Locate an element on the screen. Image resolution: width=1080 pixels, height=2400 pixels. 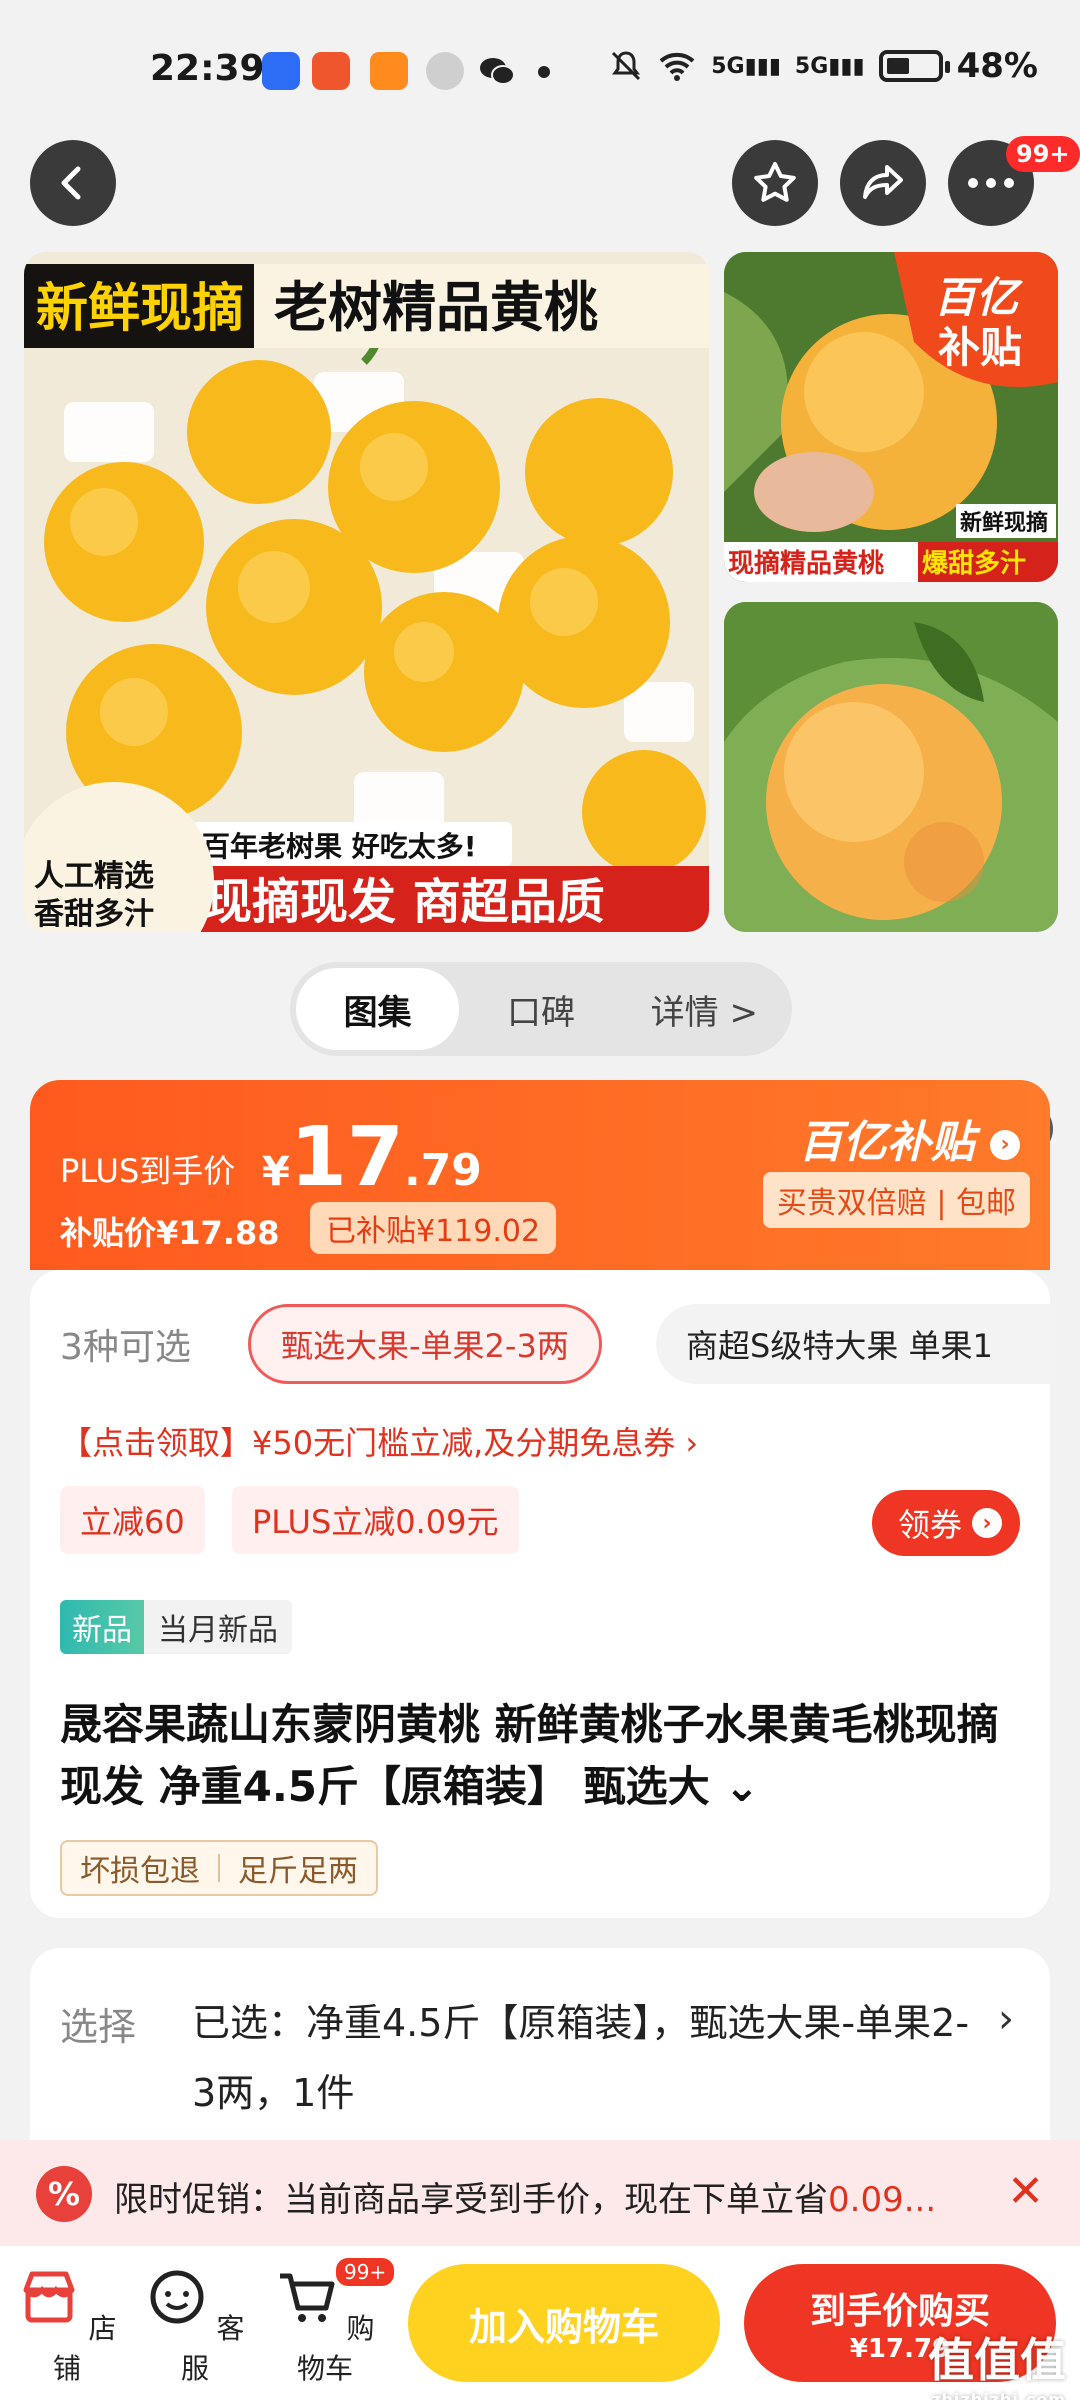
mute-icon is located at coordinates (626, 66).